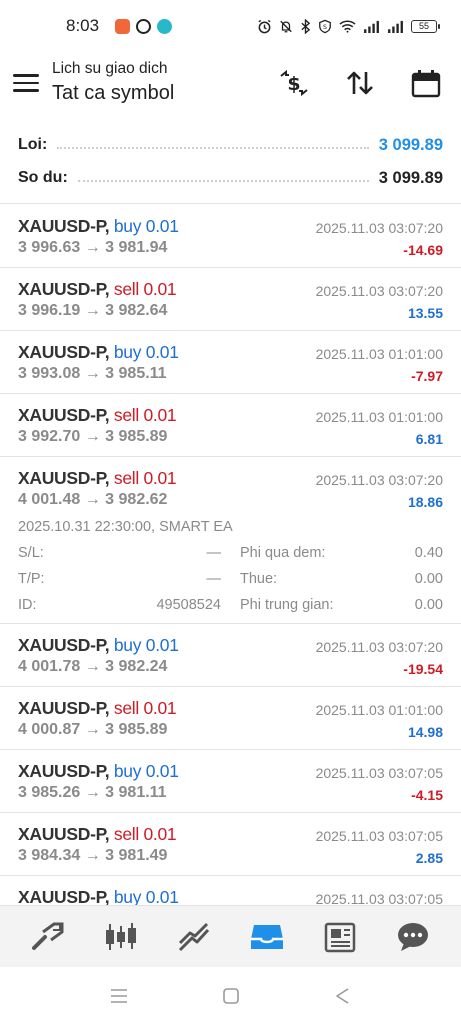 The height and width of the screenshot is (1024, 461). What do you see at coordinates (425, 313) in the screenshot?
I see `trade-pnl: 13.55` at bounding box center [425, 313].